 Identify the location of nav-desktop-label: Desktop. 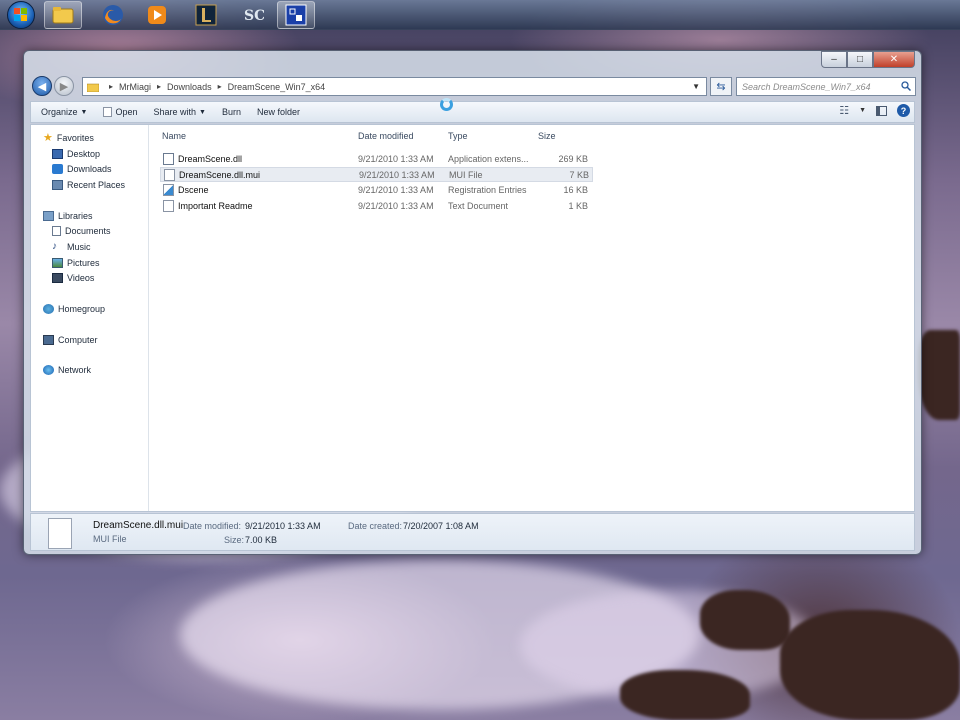
(84, 153).